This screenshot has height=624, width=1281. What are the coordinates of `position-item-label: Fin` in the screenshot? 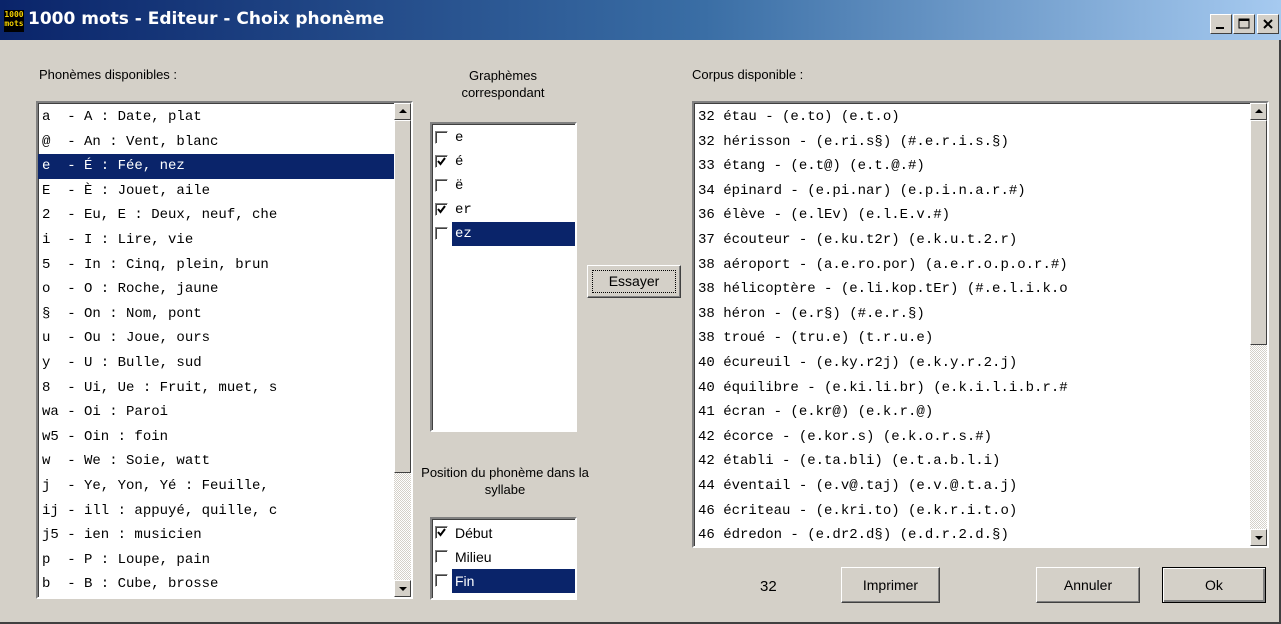 It's located at (513, 581).